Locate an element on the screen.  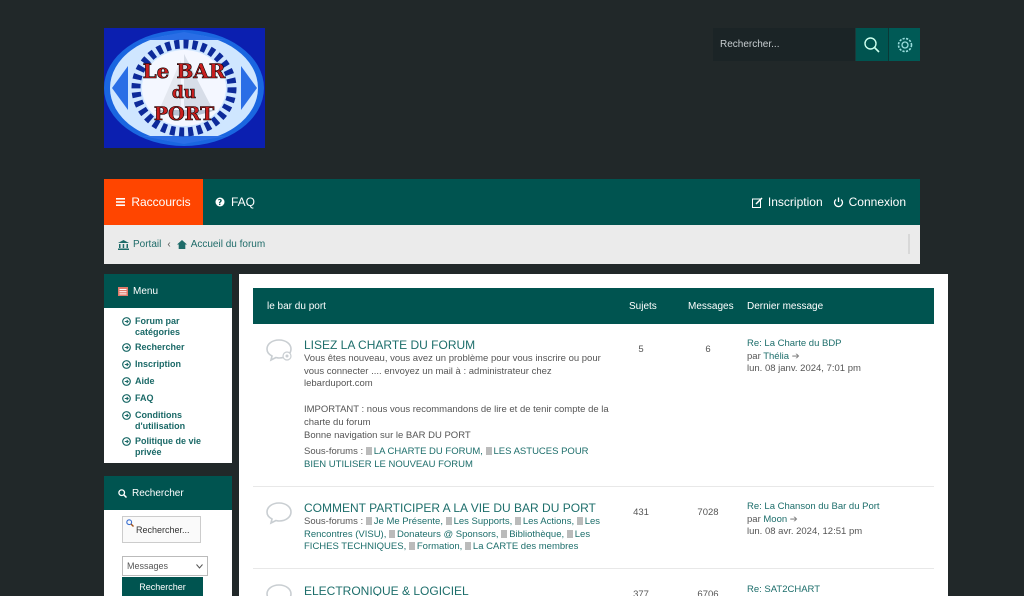
subforum-link: Les Supports, is located at coordinates (483, 521).